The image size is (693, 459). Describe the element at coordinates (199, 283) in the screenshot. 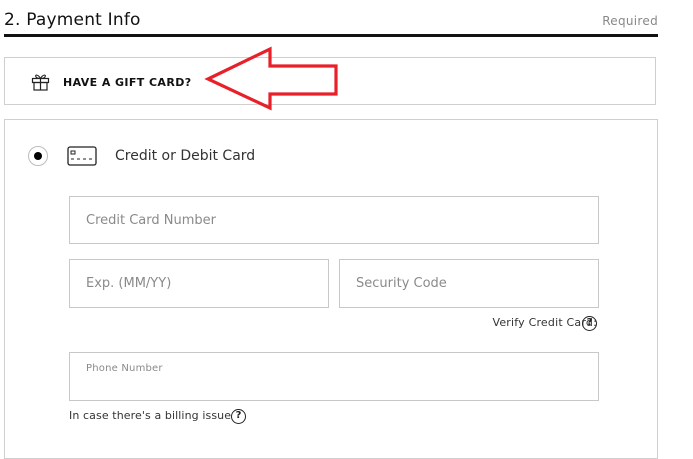

I see `expiration-input` at that location.